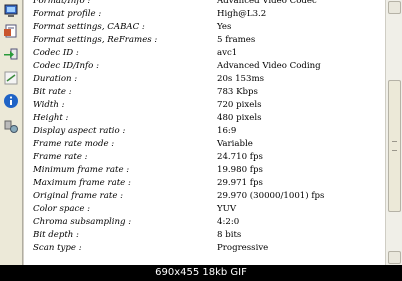 Image resolution: width=402 pixels, height=281 pixels. I want to click on info-row: Color space : YUV, so click(205, 209).